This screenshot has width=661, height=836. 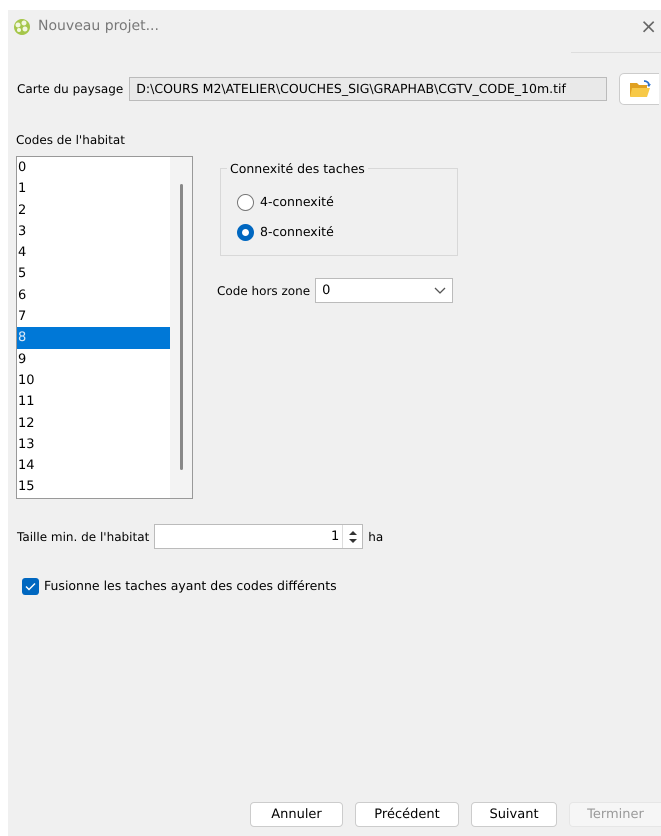 I want to click on list-item: 9, so click(x=93, y=359).